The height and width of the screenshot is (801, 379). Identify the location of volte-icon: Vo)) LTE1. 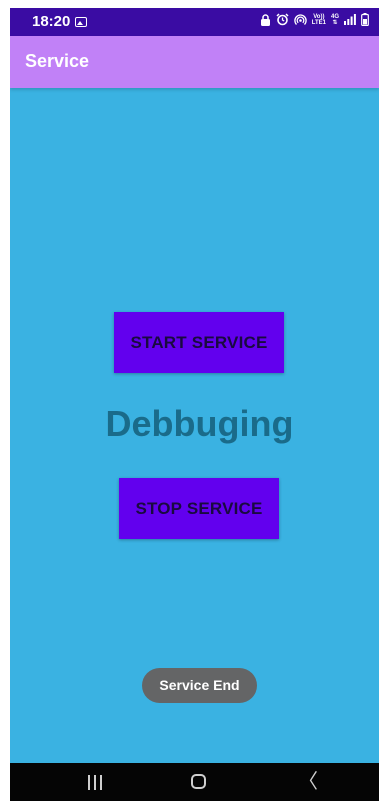
(319, 20).